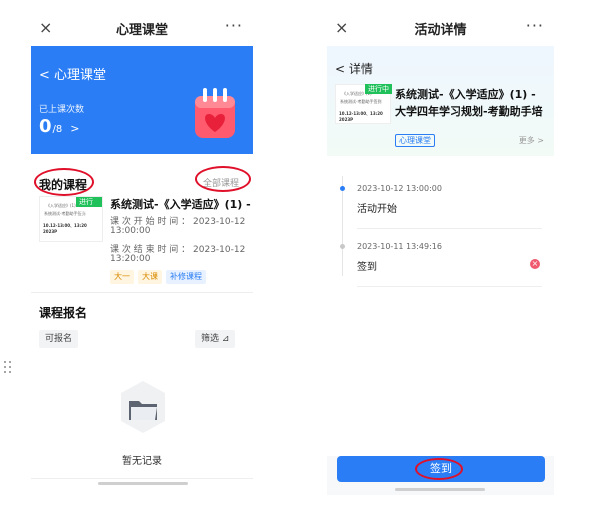 This screenshot has height=512, width=600. Describe the element at coordinates (215, 113) in the screenshot. I see `calendar-heart-icon` at that location.